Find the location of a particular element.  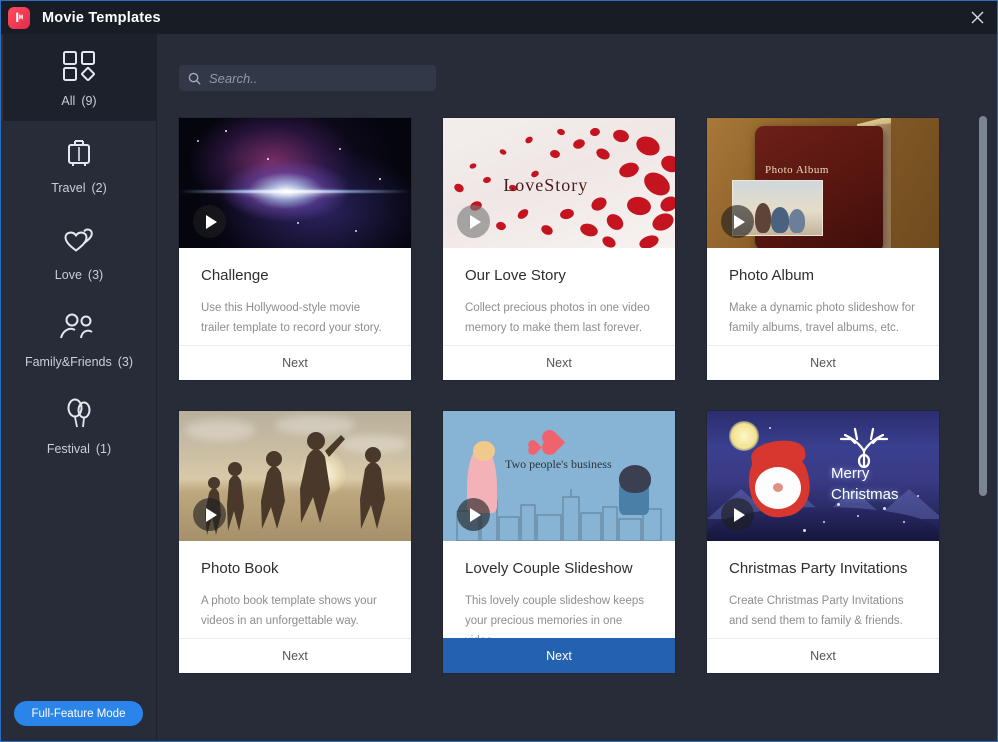

template-thumbnail: Photo Album is located at coordinates (823, 183).